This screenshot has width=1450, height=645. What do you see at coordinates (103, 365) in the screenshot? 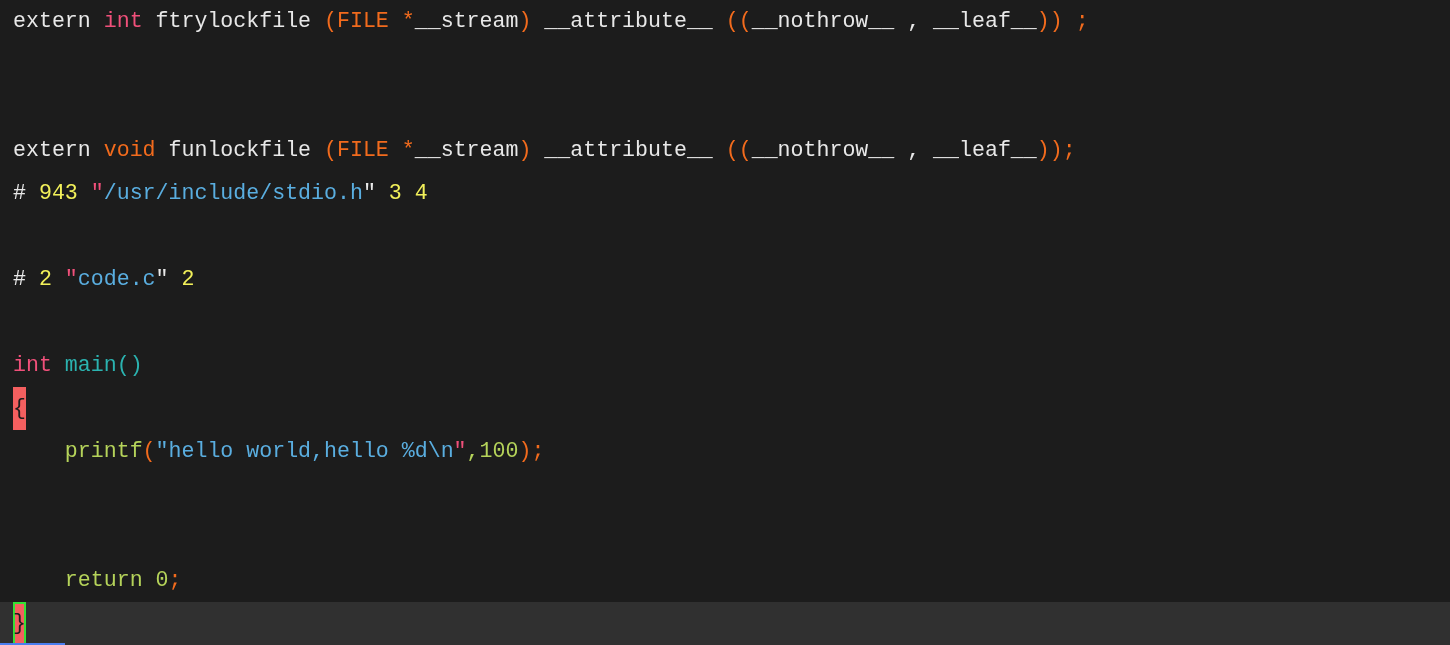
I see `code-text: main()` at bounding box center [103, 365].